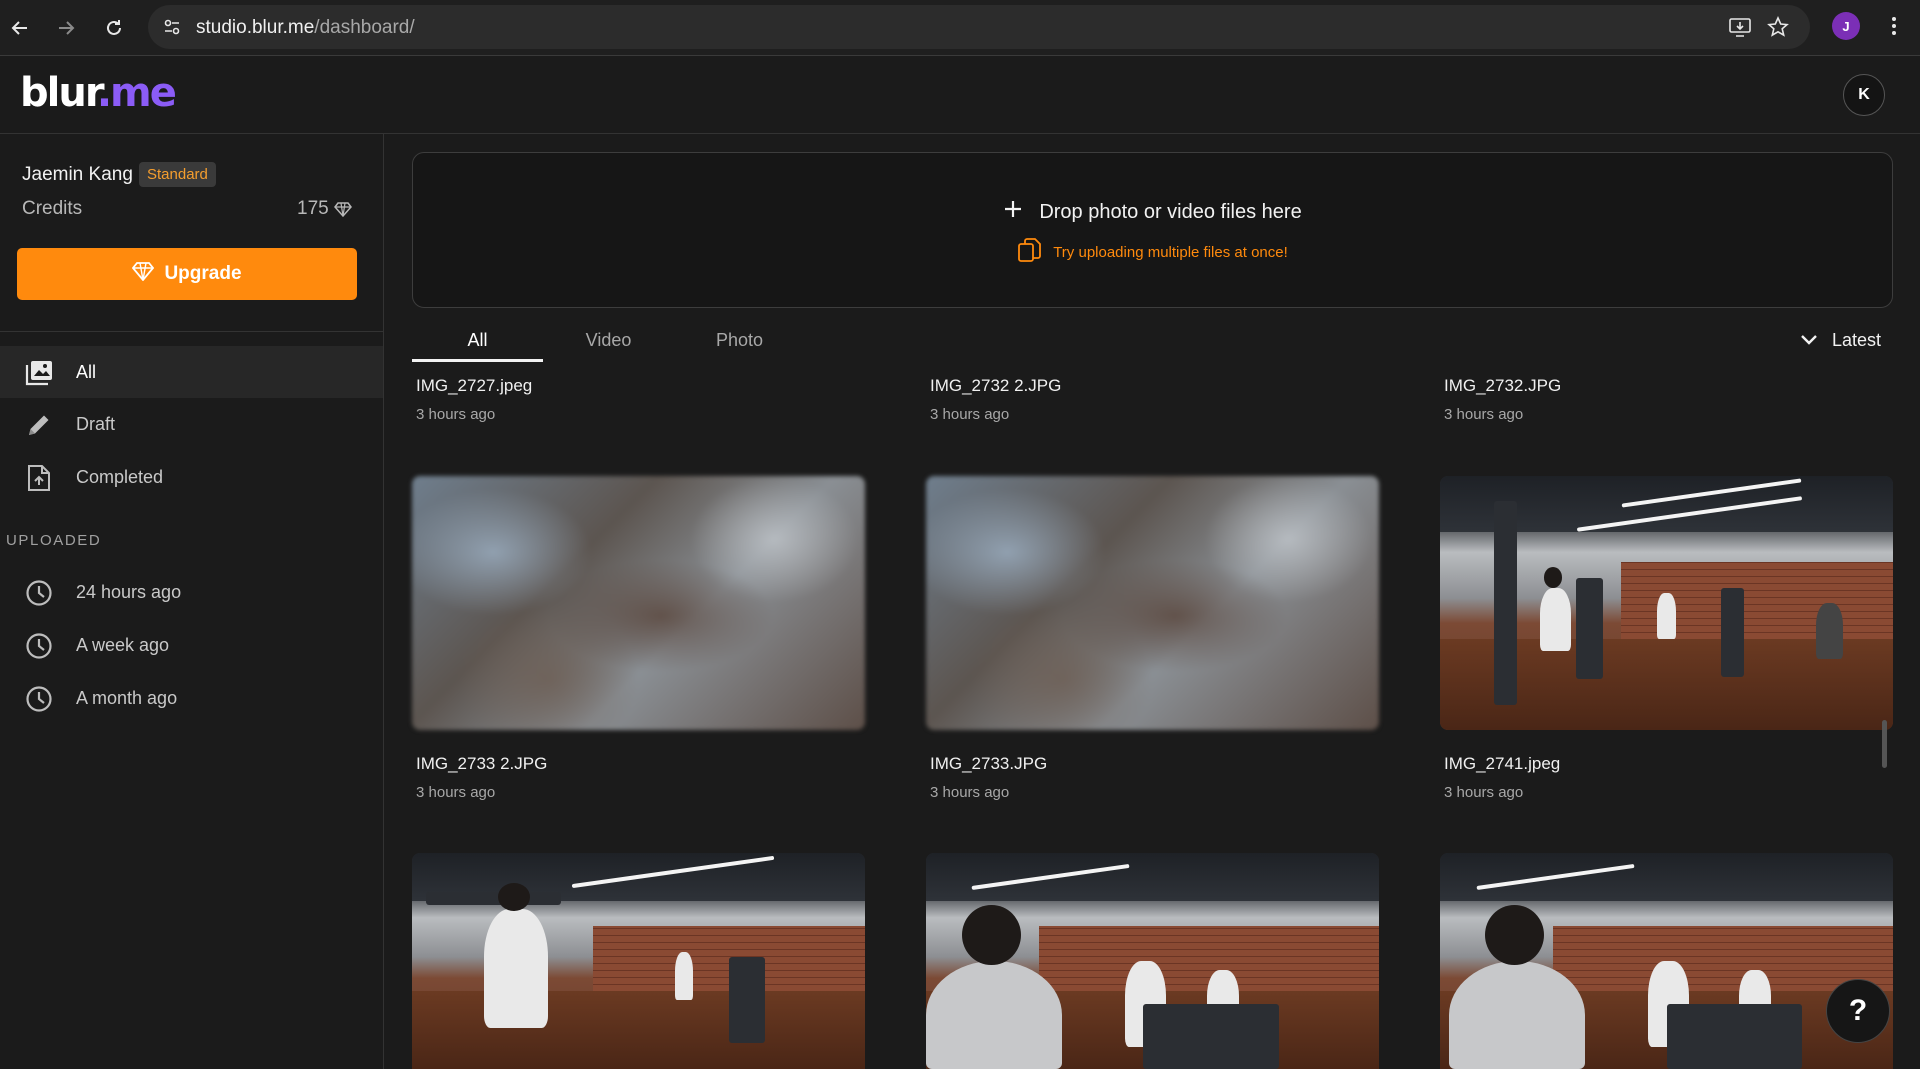 The height and width of the screenshot is (1069, 1920). What do you see at coordinates (474, 386) in the screenshot?
I see `file-name: IMG_2727.jpeg` at bounding box center [474, 386].